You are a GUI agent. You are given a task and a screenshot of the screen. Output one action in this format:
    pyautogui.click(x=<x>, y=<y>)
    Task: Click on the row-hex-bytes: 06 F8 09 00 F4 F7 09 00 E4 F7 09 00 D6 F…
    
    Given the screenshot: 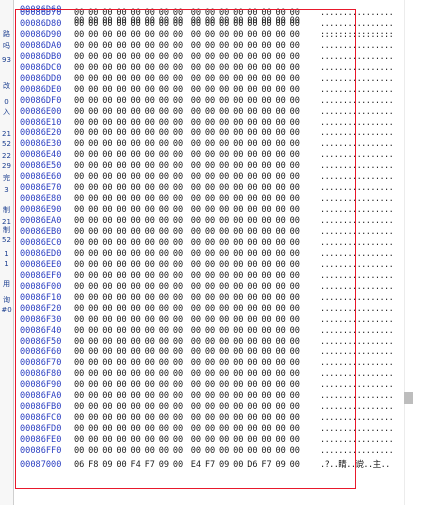 What is the action you would take?
    pyautogui.click(x=187, y=465)
    